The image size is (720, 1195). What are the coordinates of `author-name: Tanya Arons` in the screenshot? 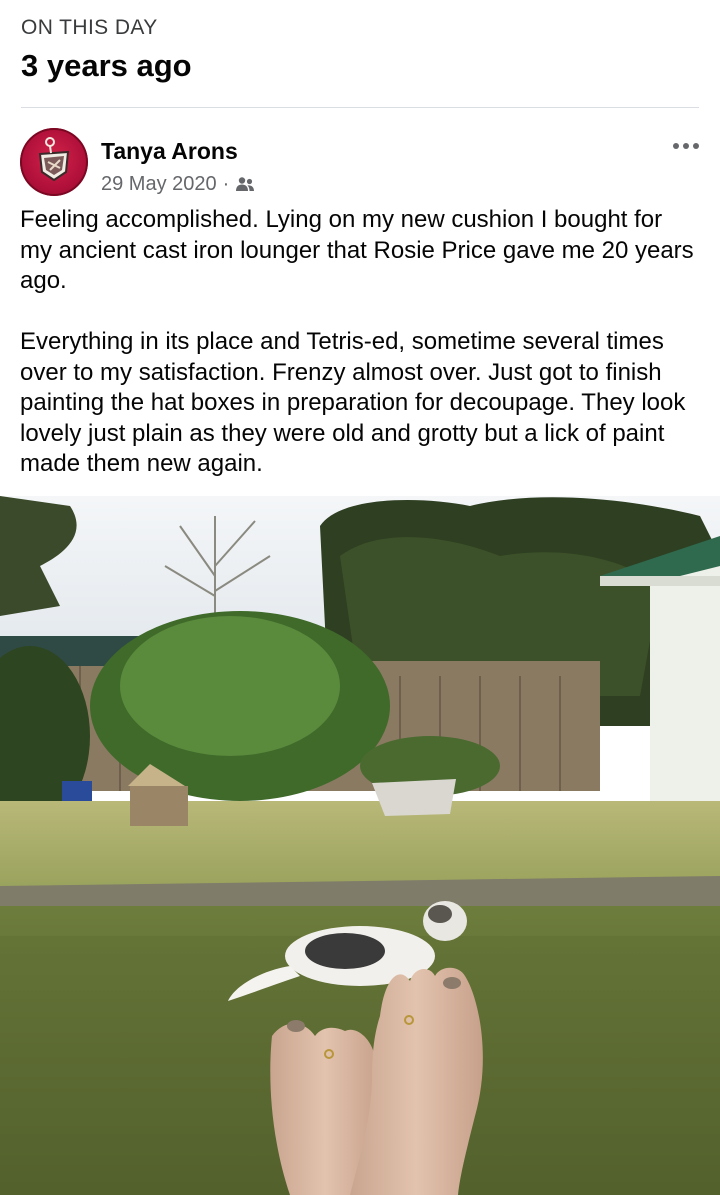 It's located at (169, 151).